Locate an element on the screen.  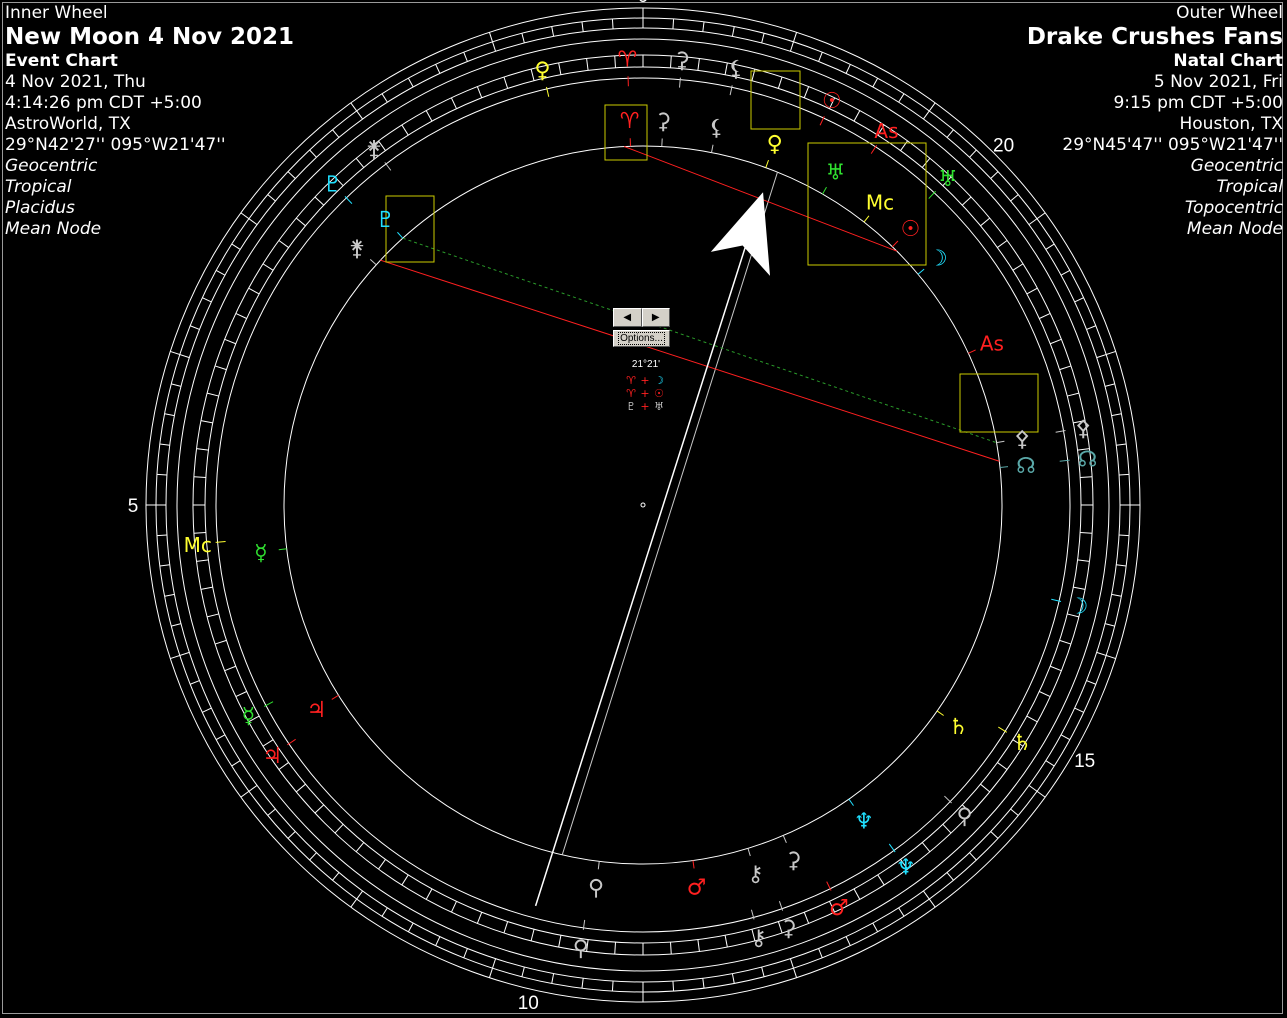
outer-setting: Mean Node is located at coordinates (1234, 229).